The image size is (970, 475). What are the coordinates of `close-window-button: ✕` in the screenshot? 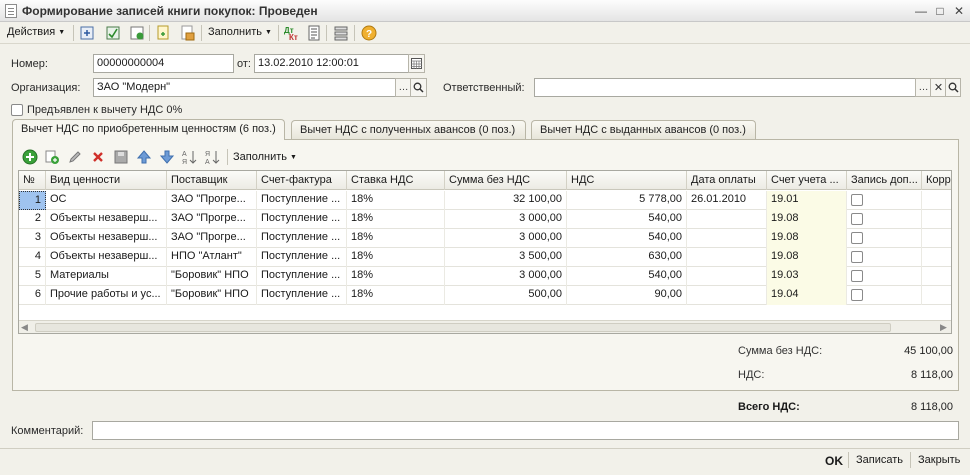 It's located at (959, 11).